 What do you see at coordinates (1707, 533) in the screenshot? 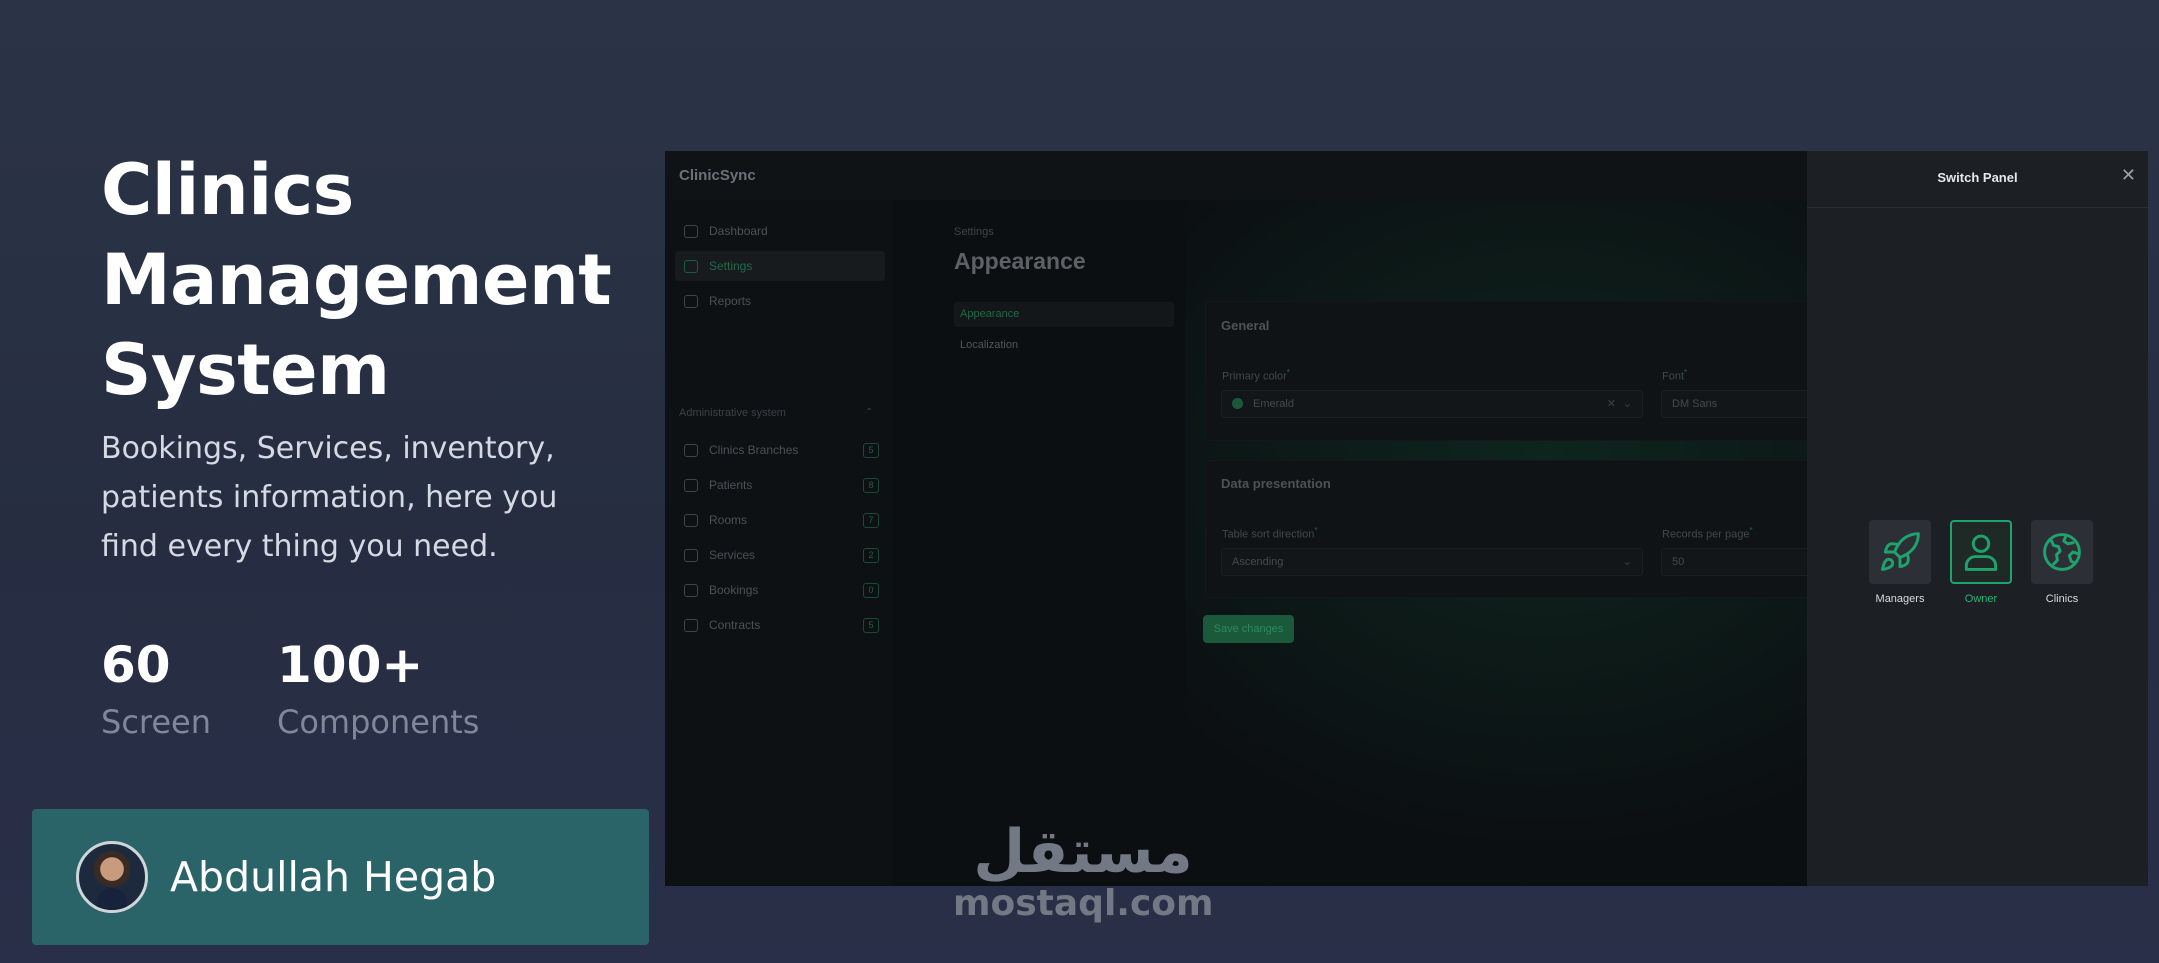
I see `records-per-page-label: Records per page*` at bounding box center [1707, 533].